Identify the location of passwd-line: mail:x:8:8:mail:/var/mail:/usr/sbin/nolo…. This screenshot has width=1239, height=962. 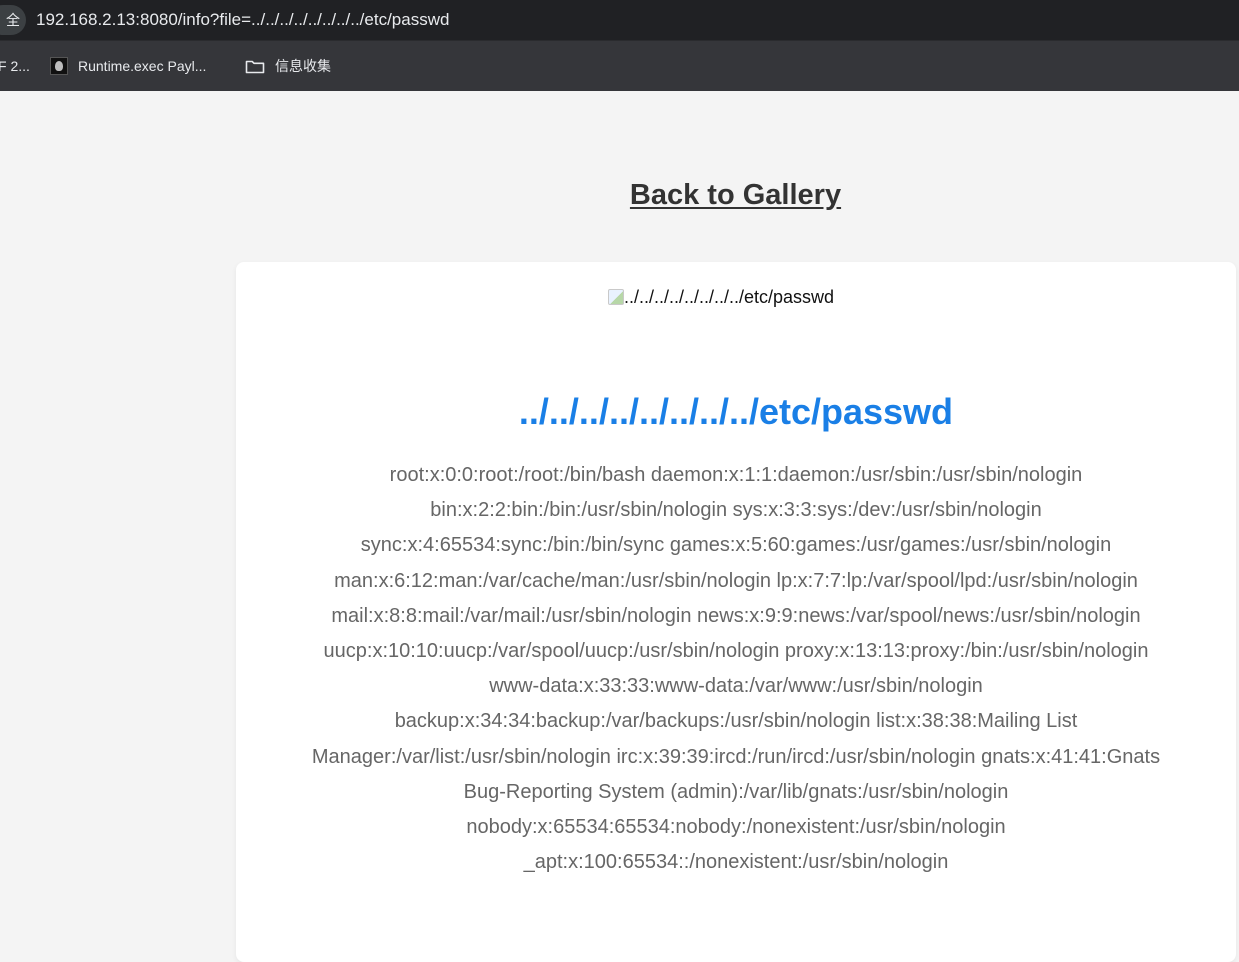
(736, 615).